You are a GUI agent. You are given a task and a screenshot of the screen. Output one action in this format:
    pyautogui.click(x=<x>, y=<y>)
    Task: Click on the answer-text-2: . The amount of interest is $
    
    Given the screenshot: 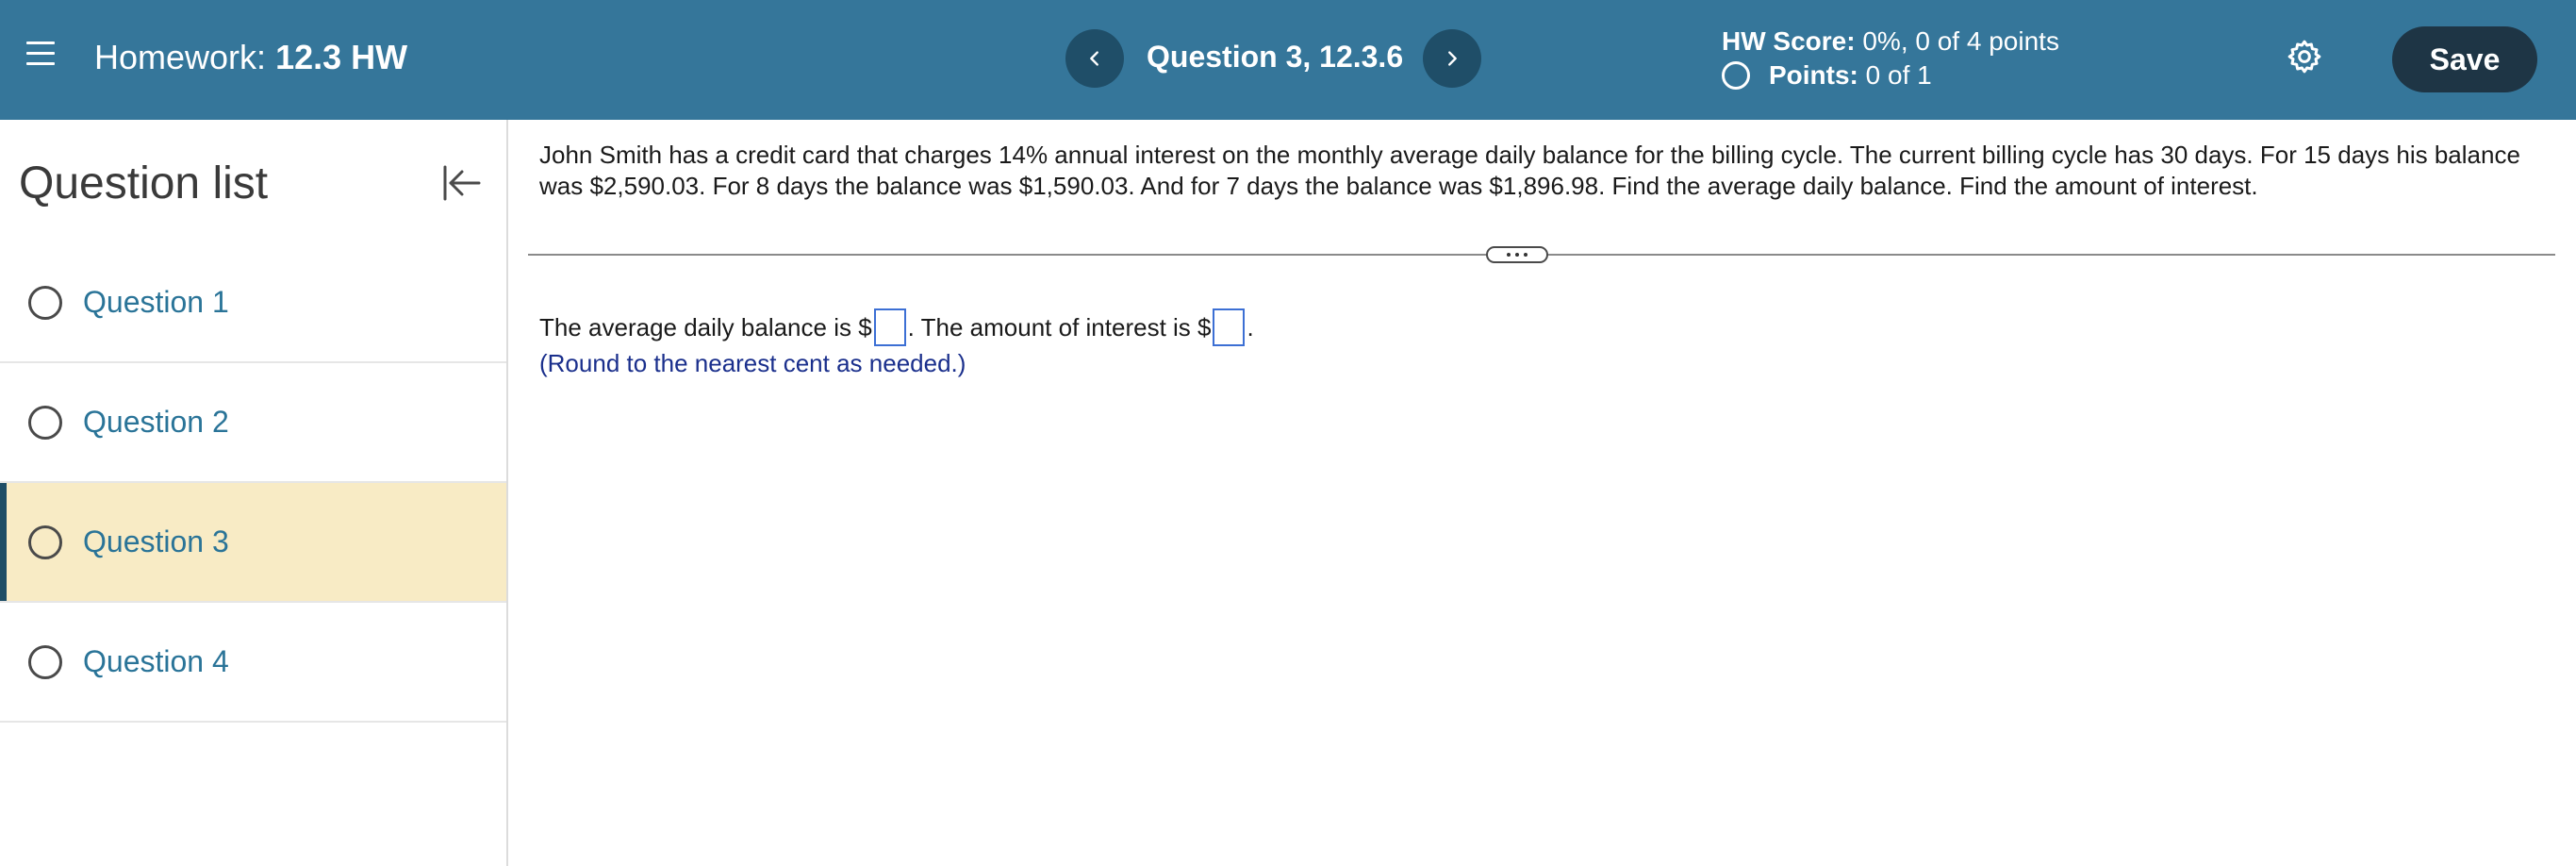 What is the action you would take?
    pyautogui.click(x=1059, y=326)
    